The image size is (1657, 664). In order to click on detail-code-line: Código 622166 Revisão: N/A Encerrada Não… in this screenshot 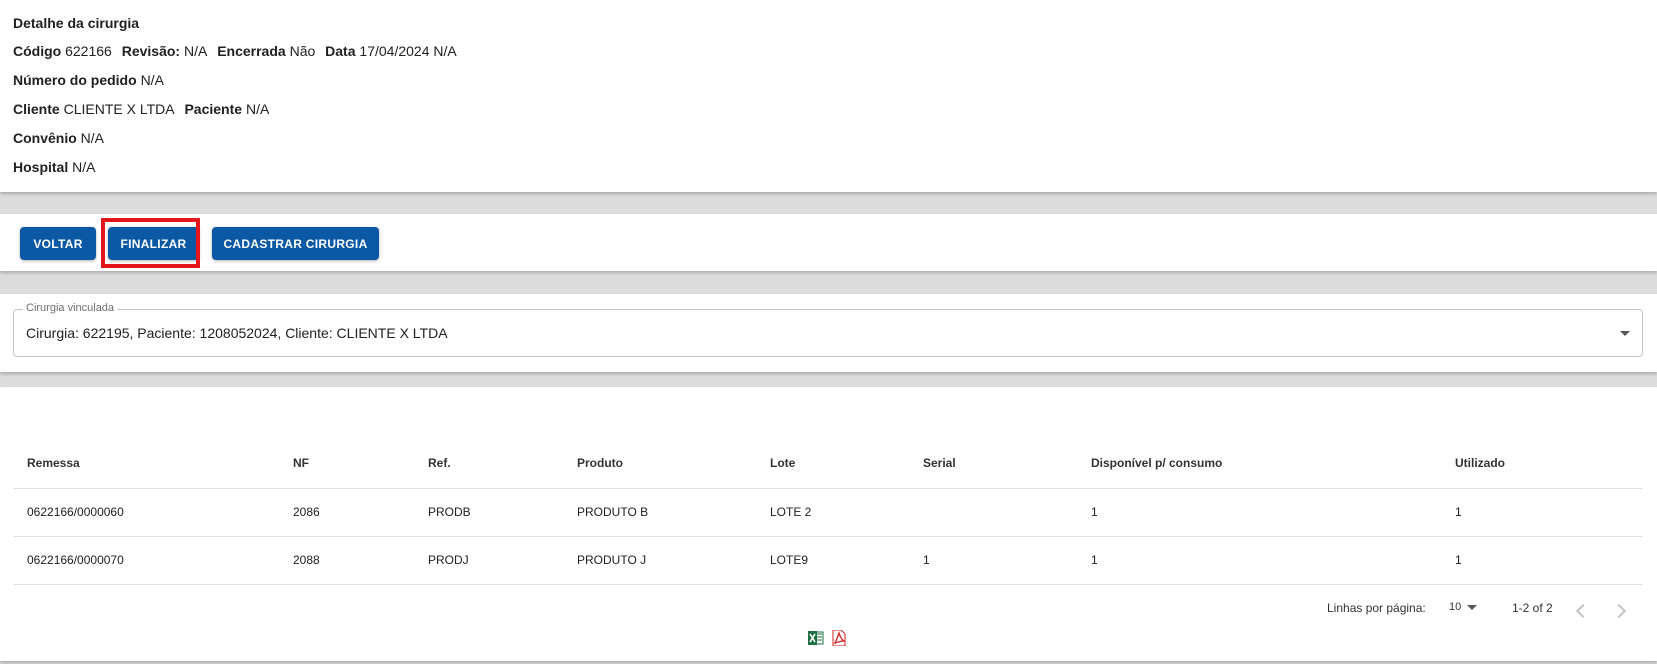, I will do `click(235, 51)`.